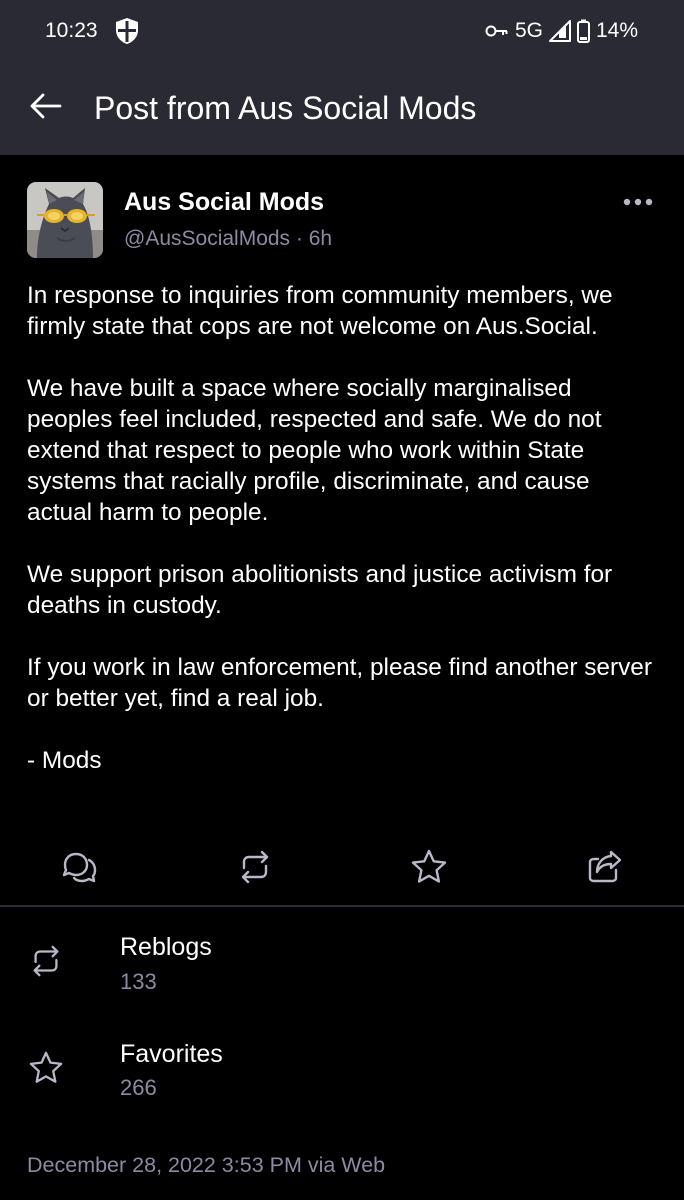 Image resolution: width=684 pixels, height=1200 pixels. What do you see at coordinates (64, 760) in the screenshot?
I see `post-paragraph: - Mods` at bounding box center [64, 760].